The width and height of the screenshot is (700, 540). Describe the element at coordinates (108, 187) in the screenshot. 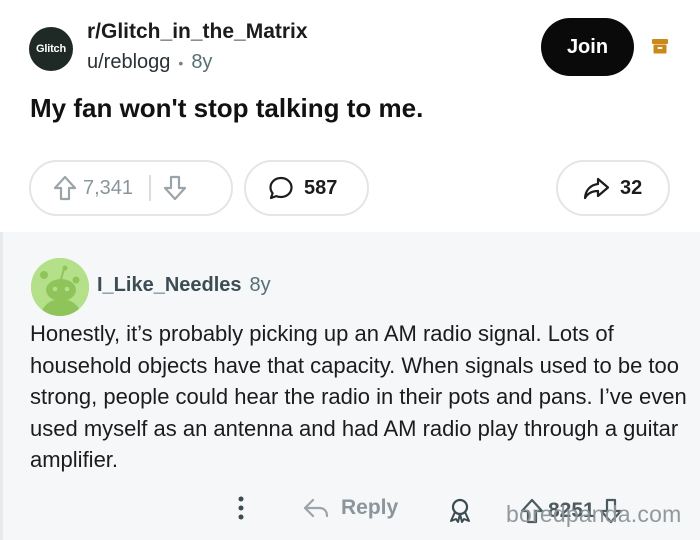

I see `post-vote-count: 7,341` at that location.